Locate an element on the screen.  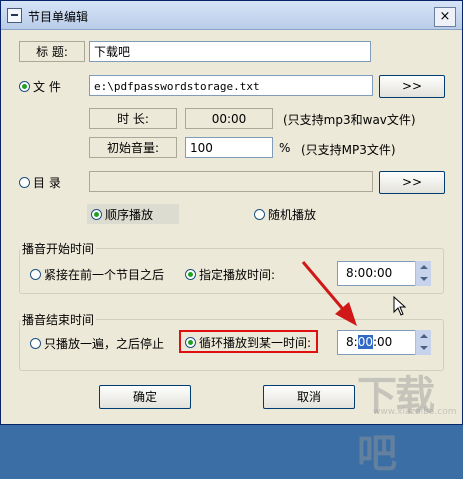
start-time-group-title: 播音开始时间 is located at coordinates (58, 248).